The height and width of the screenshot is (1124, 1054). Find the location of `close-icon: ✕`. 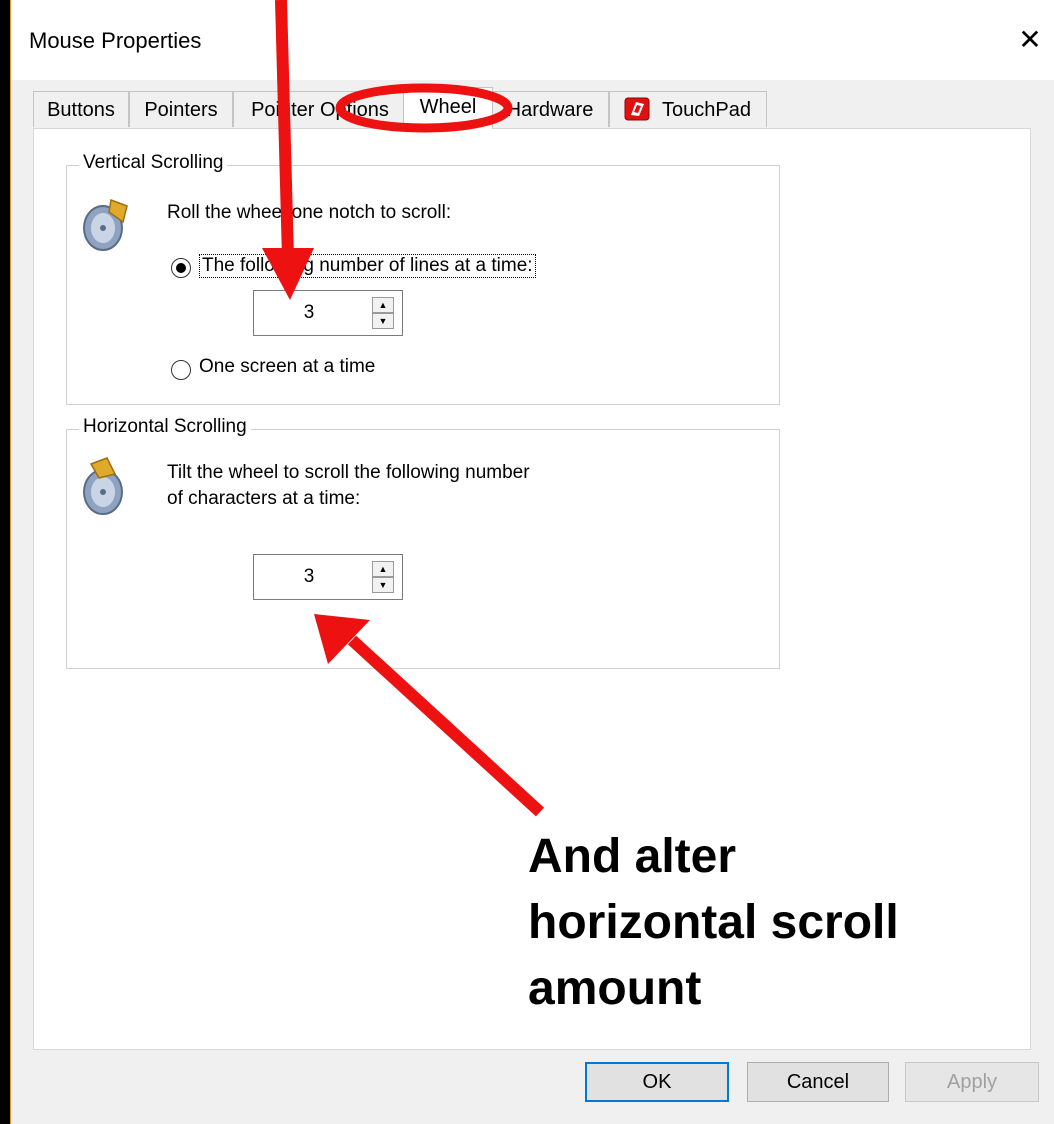

close-icon: ✕ is located at coordinates (1030, 39).